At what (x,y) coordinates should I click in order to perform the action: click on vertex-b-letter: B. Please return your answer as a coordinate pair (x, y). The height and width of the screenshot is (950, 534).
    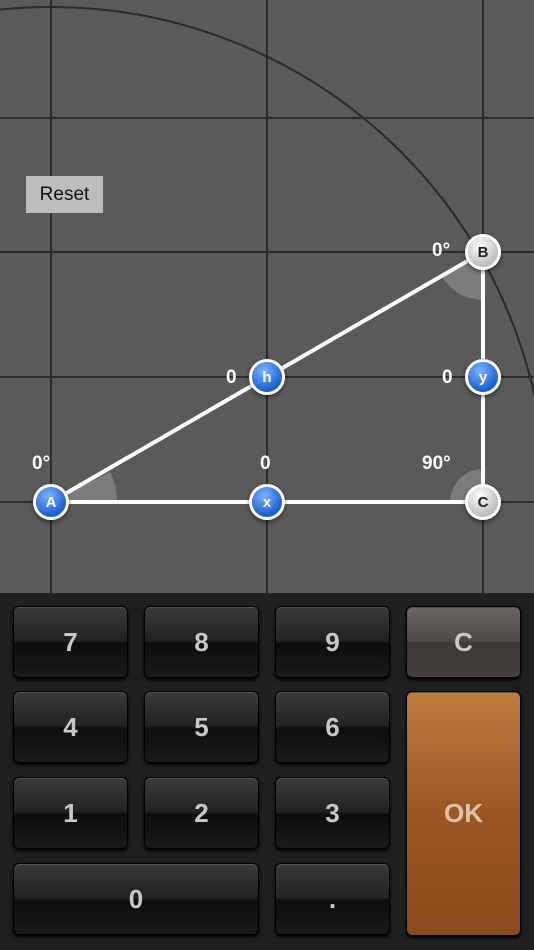
    Looking at the image, I should click on (483, 252).